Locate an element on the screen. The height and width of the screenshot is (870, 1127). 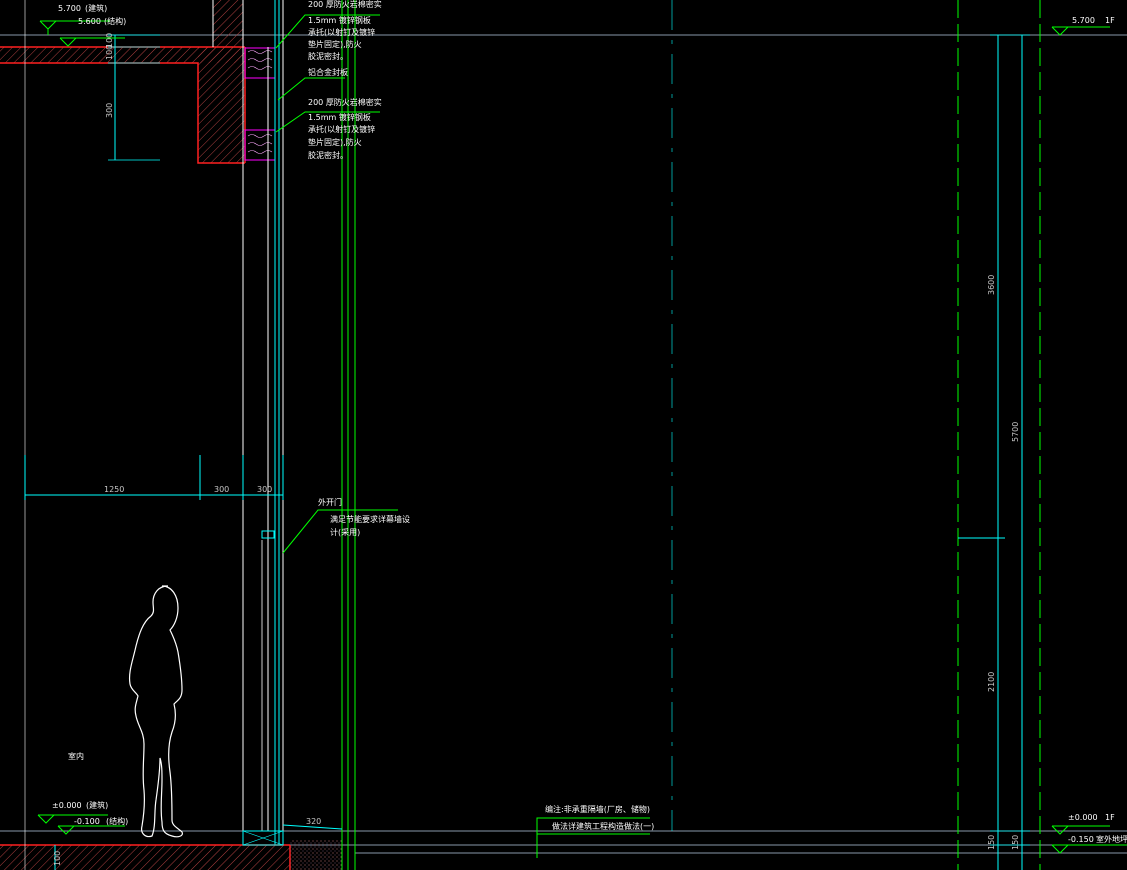
level-top-right: 5.700 is located at coordinates (1083, 20).